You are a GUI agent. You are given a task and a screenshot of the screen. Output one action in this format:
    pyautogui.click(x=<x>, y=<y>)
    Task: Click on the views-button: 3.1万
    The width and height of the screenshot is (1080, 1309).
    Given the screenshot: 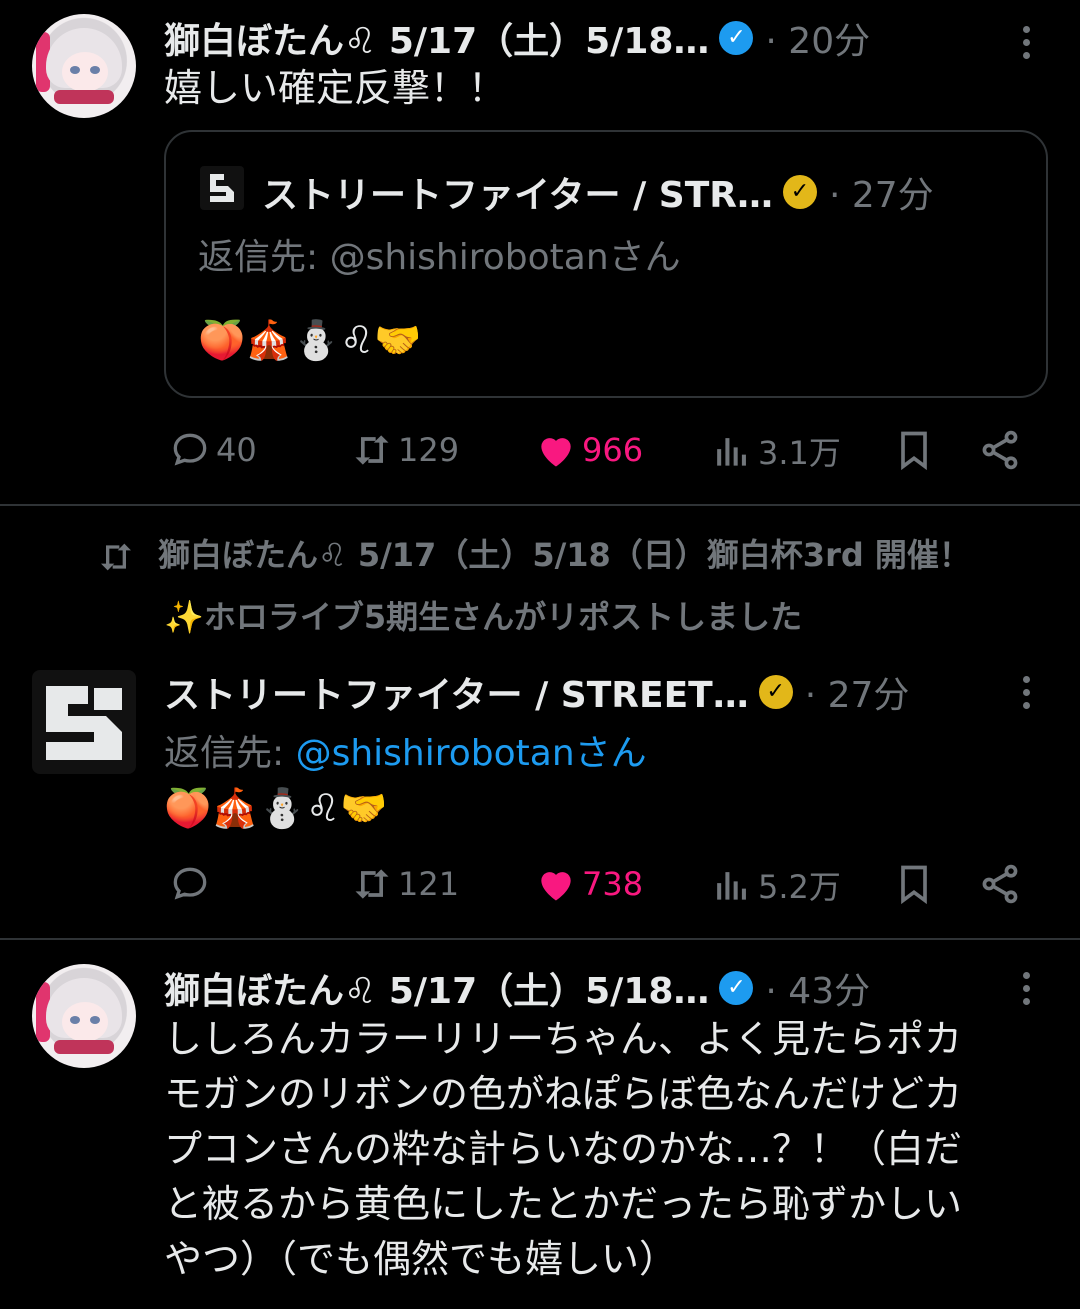 What is the action you would take?
    pyautogui.click(x=775, y=451)
    